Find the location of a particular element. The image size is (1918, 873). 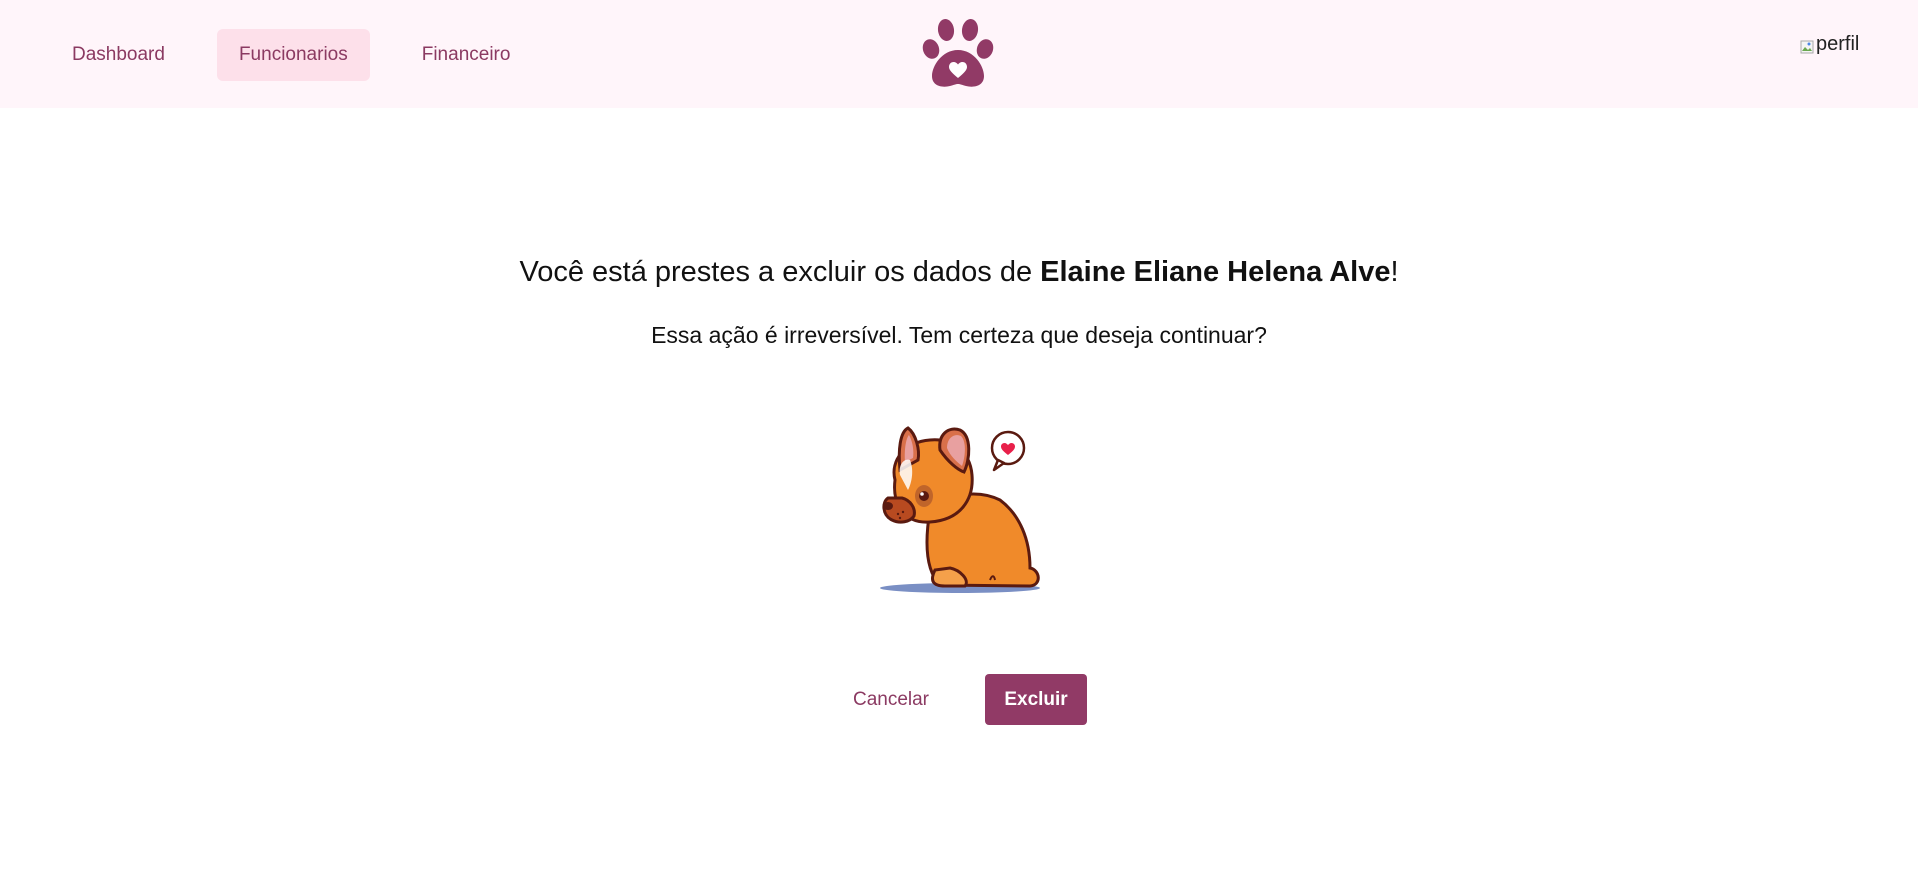

sad-bulldog-illustration is located at coordinates (960, 509).